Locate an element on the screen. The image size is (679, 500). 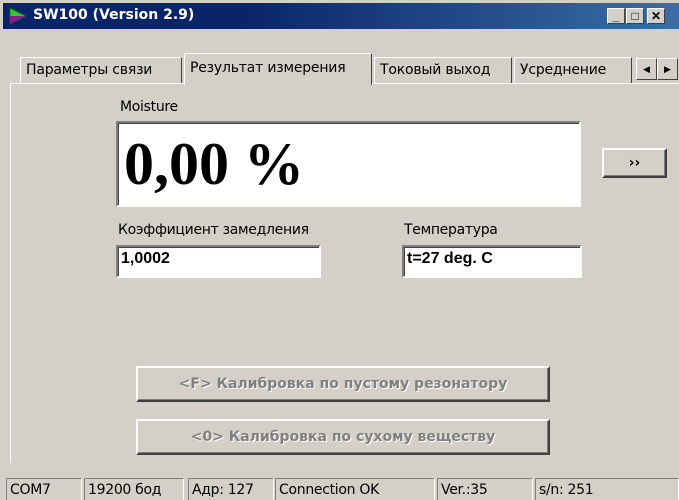
calibrate-empty-resonator-button: <F> Калибровка по пустому резонатору is located at coordinates (343, 384).